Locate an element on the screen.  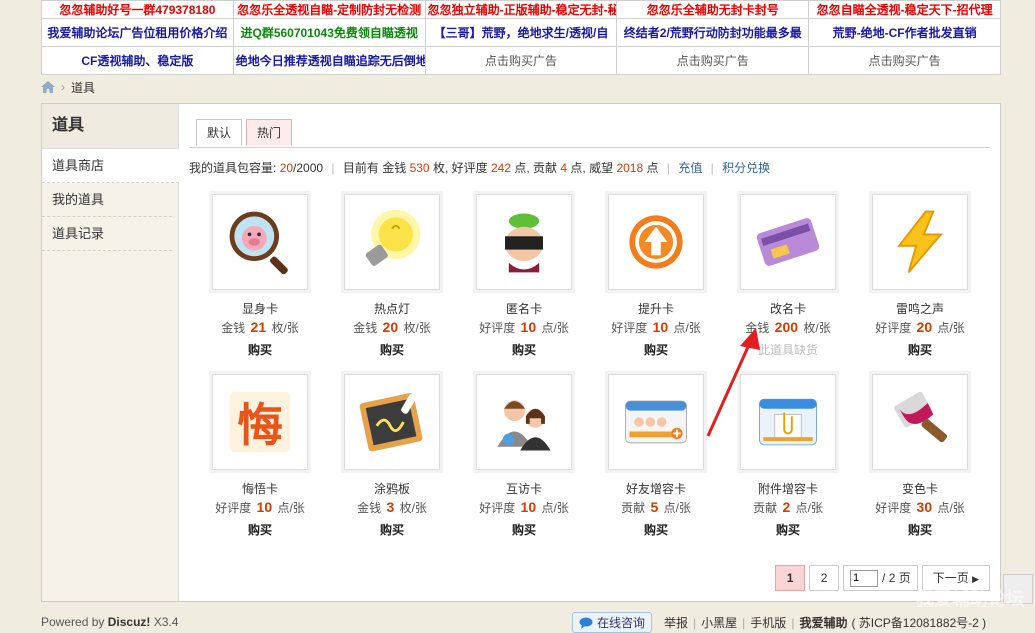
page-jump: / 2 页 is located at coordinates (880, 578).